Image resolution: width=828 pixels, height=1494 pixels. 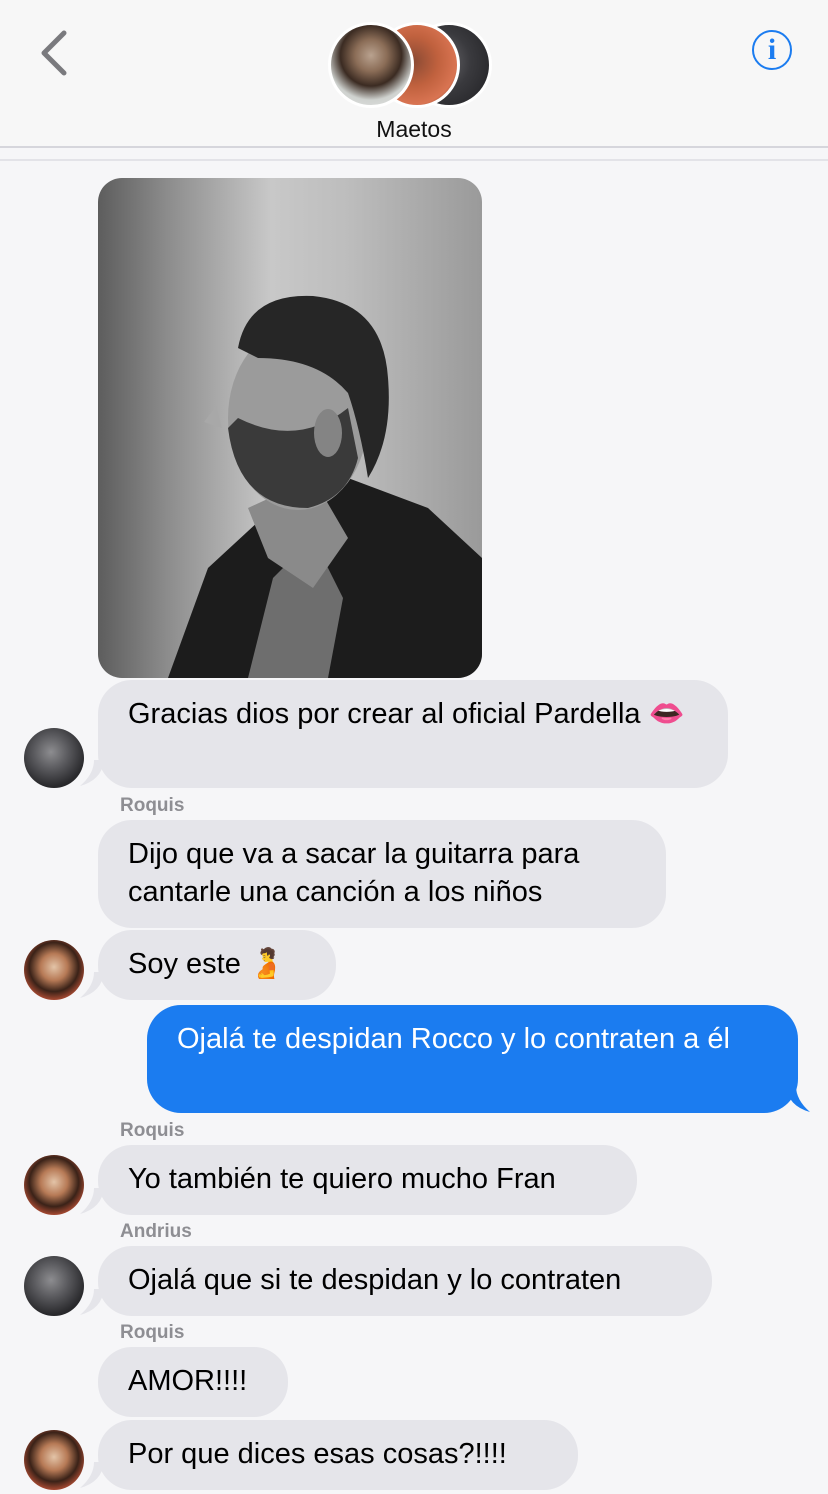 I want to click on group-name: Maetos, so click(x=414, y=129).